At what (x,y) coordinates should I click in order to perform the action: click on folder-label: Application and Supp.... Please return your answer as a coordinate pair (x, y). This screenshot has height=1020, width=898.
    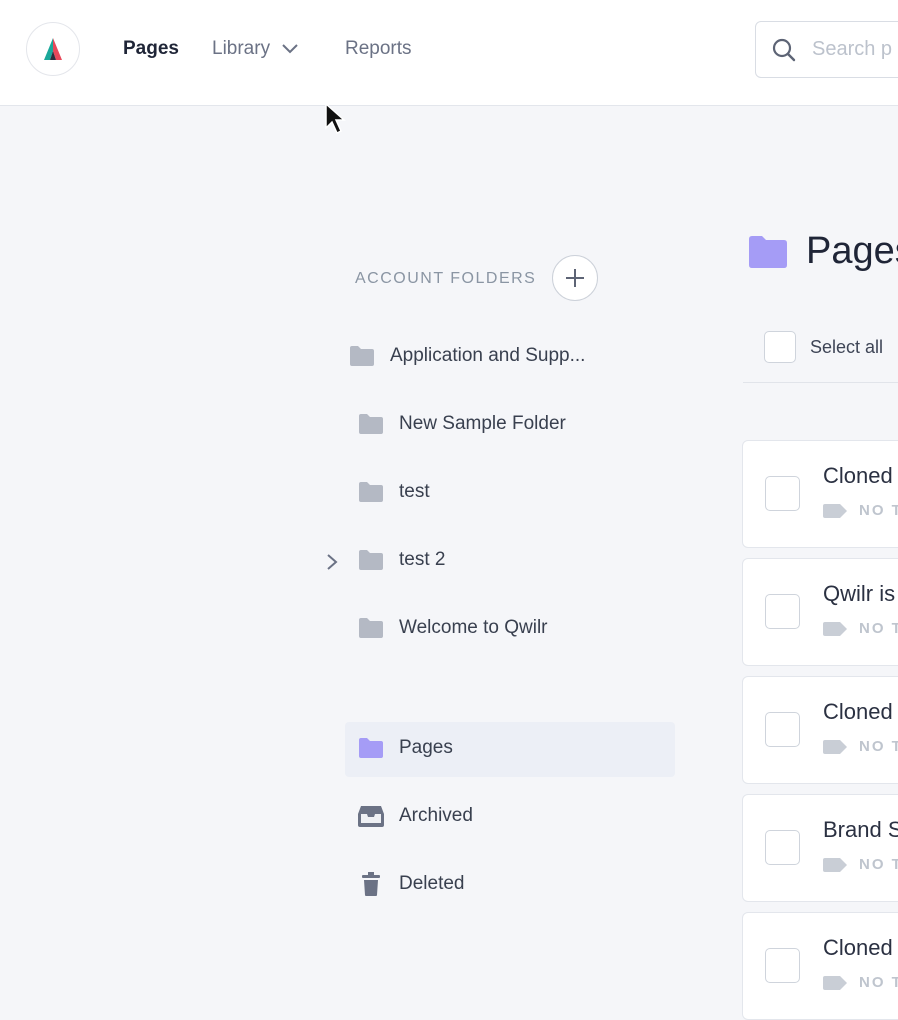
    Looking at the image, I should click on (488, 355).